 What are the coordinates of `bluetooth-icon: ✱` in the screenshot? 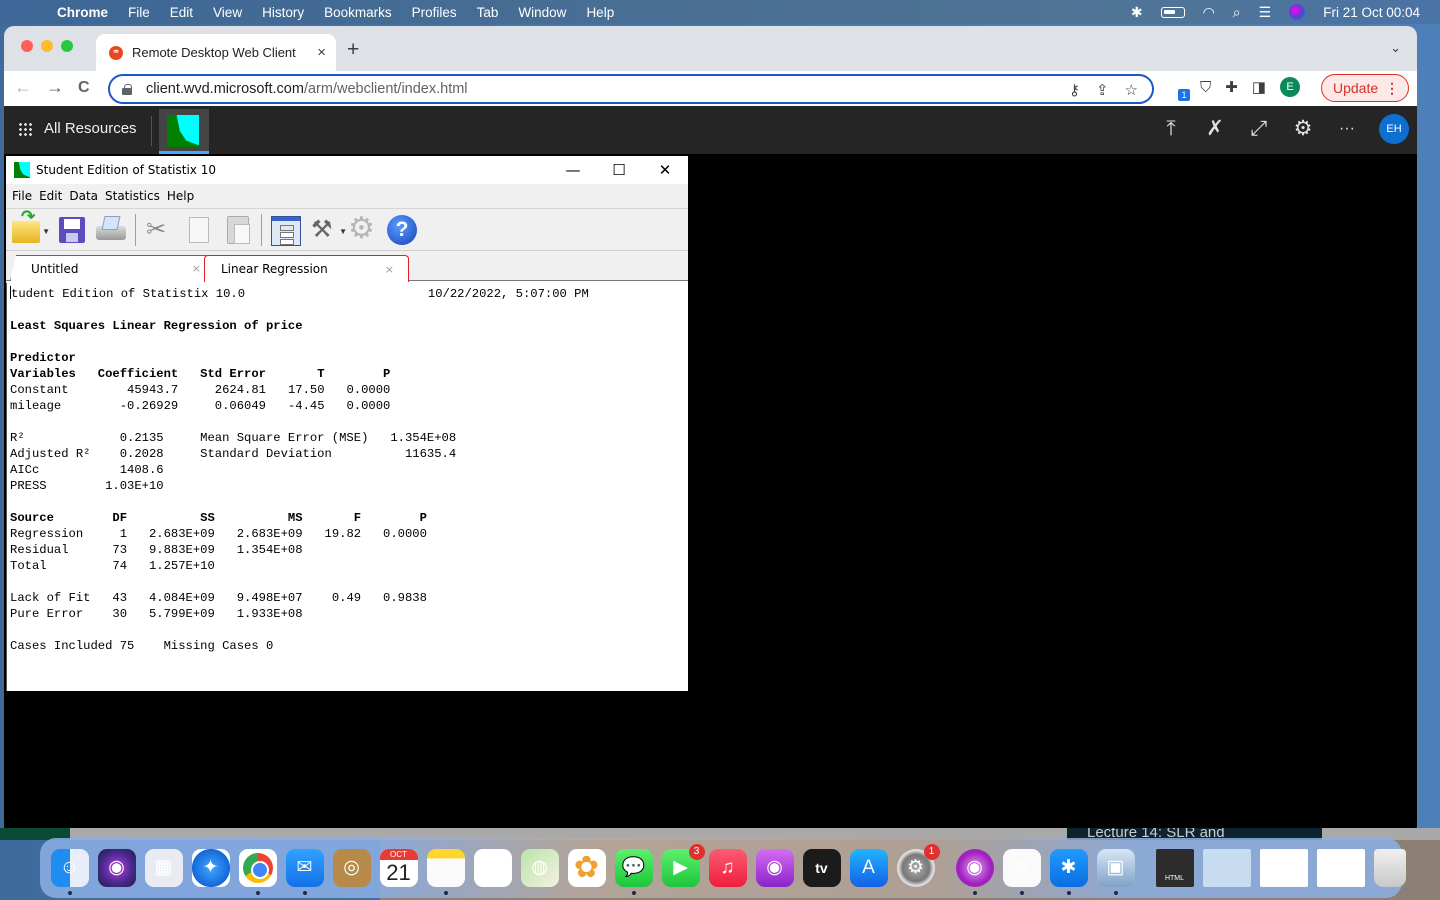 It's located at (1137, 12).